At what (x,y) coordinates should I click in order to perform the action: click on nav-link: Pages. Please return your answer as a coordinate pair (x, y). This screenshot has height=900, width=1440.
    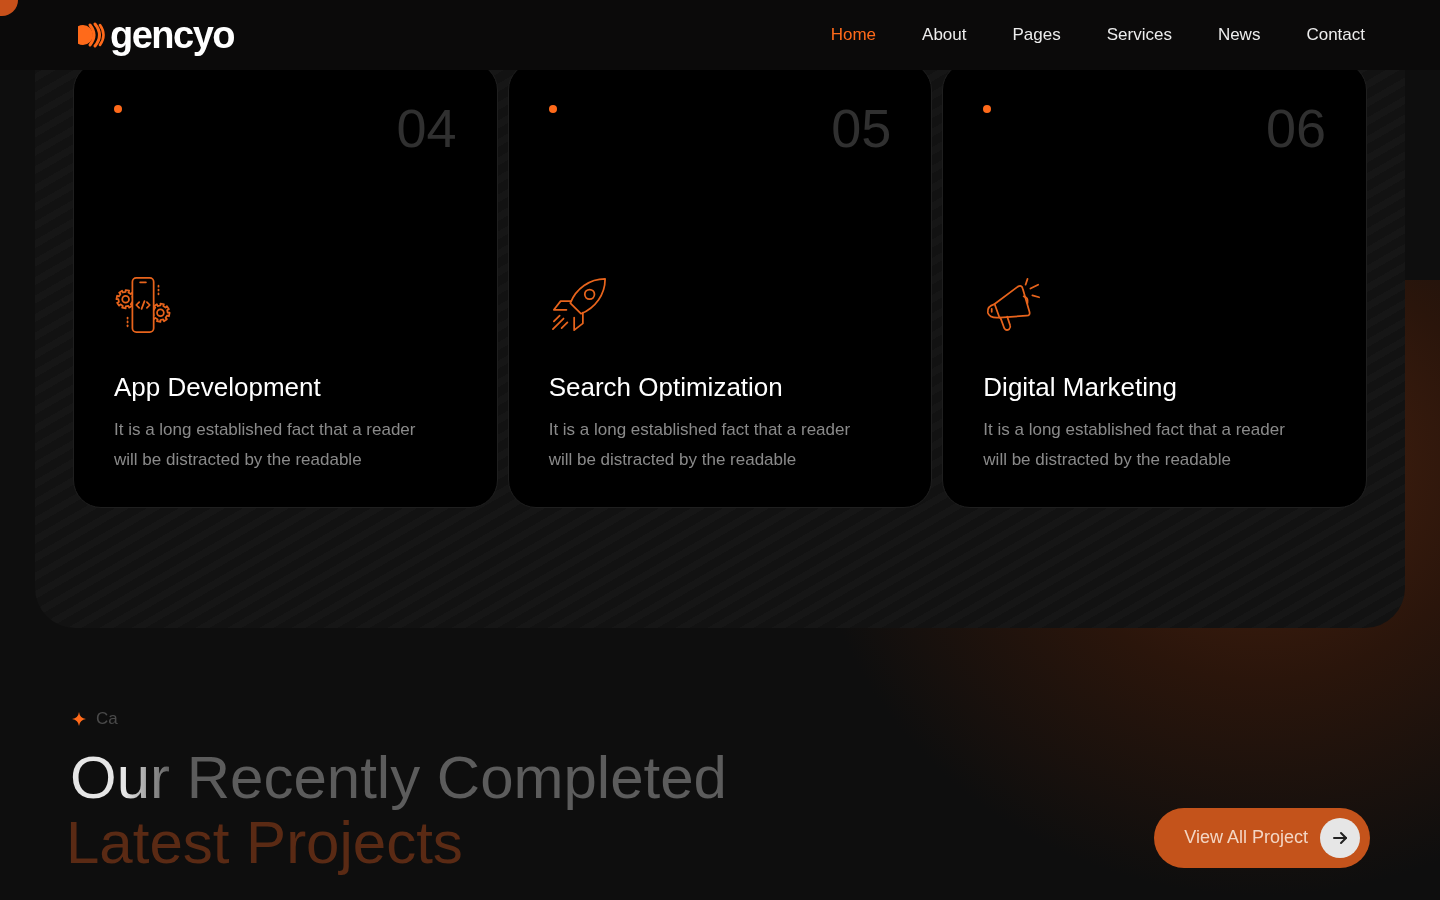
    Looking at the image, I should click on (1036, 35).